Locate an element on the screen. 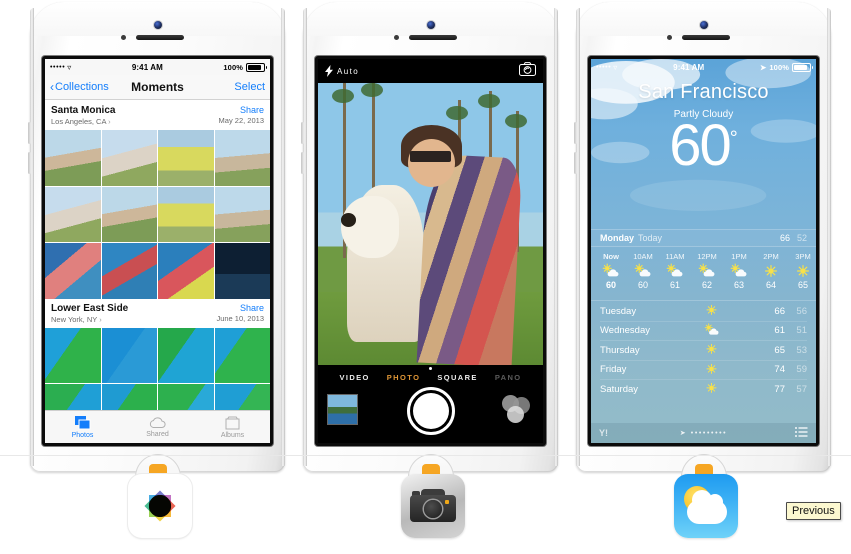 This screenshot has width=851, height=554. hourly-item: 1PM 63 is located at coordinates (739, 274).